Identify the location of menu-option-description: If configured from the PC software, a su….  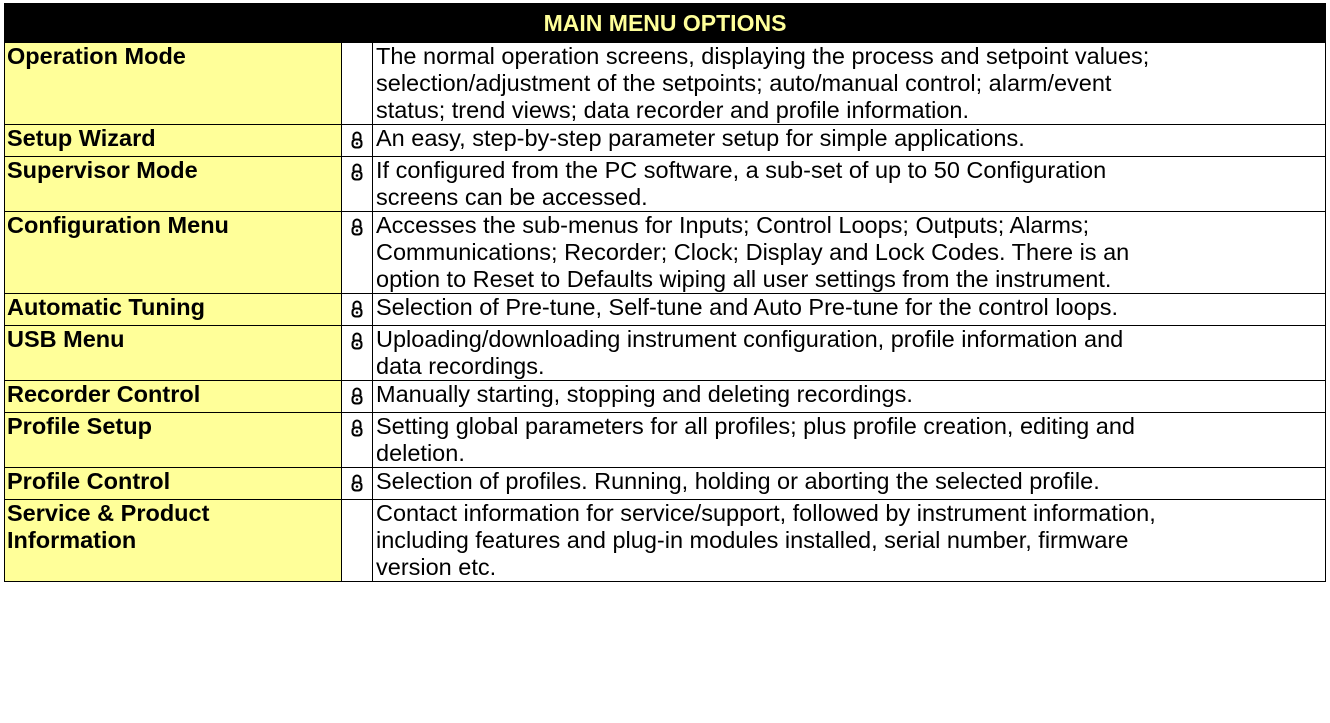
(849, 184).